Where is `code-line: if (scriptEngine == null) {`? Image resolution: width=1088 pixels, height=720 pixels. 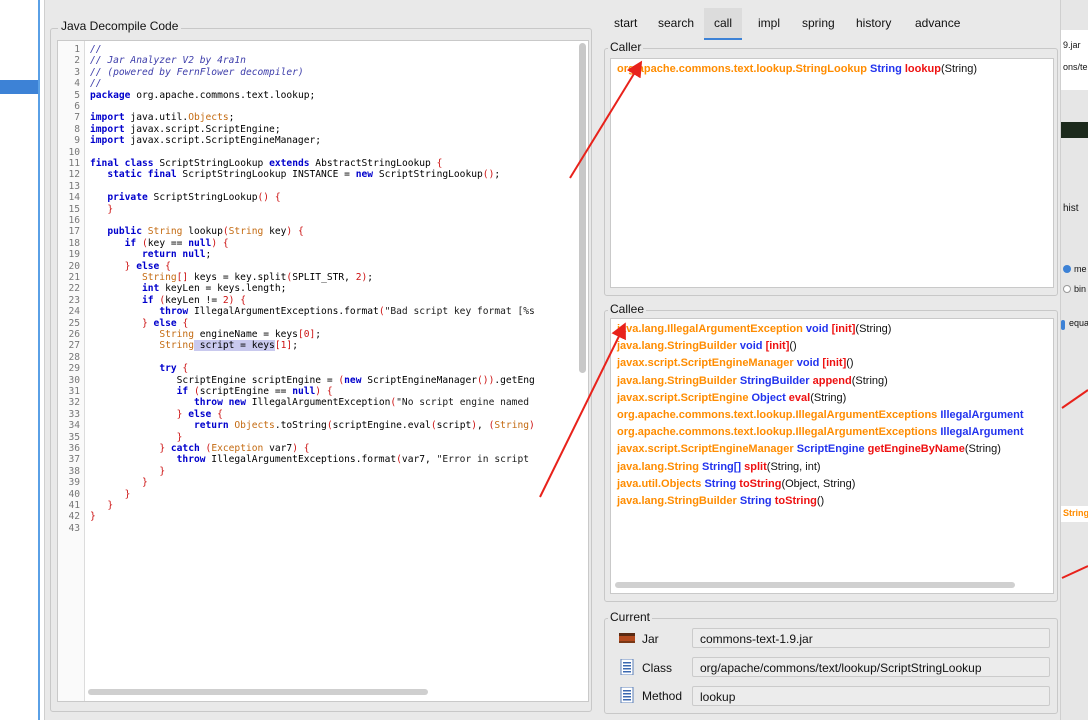
code-line: if (scriptEngine == null) { is located at coordinates (254, 391).